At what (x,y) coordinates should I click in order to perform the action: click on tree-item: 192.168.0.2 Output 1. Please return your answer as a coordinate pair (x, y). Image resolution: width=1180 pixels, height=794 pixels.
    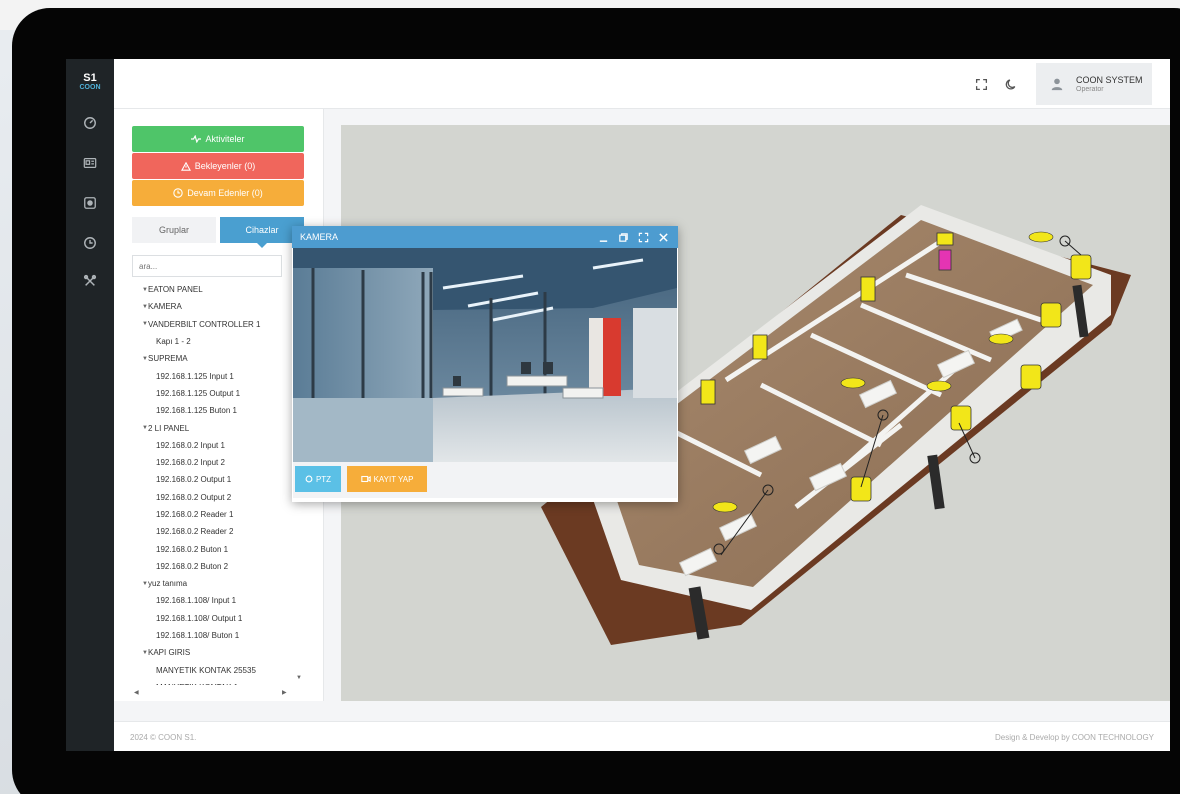
    Looking at the image, I should click on (217, 479).